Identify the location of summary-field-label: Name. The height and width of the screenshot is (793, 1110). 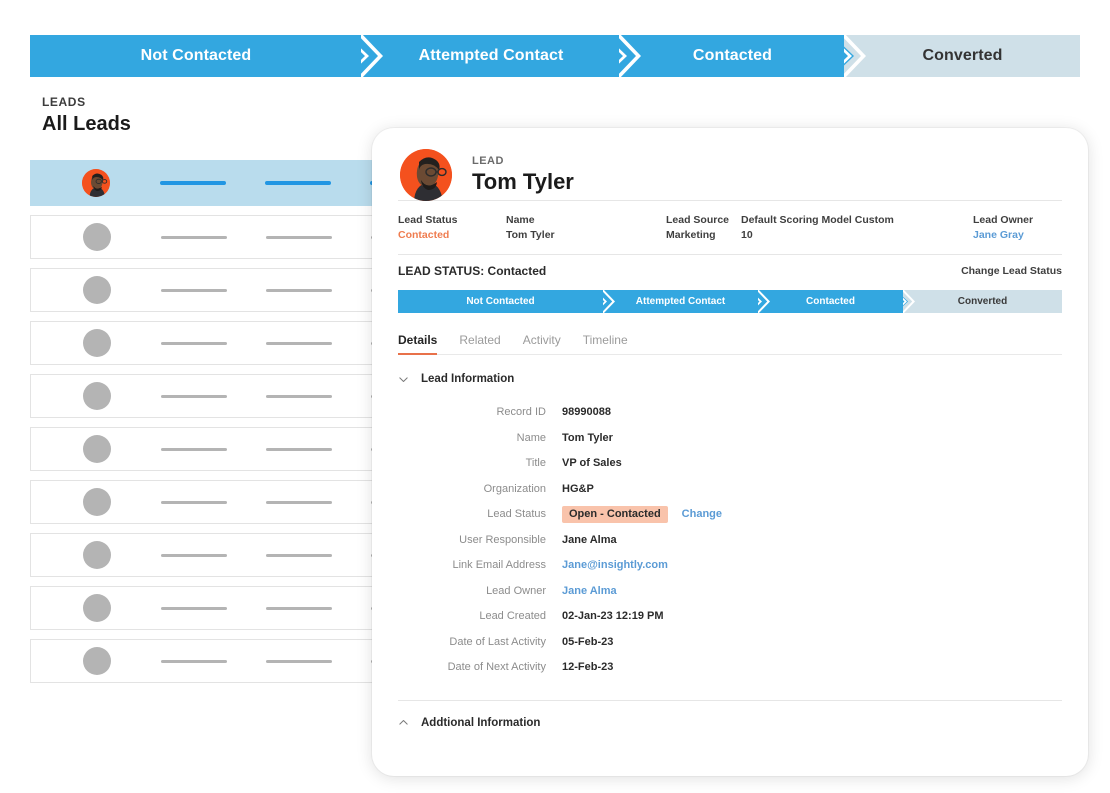
(520, 220).